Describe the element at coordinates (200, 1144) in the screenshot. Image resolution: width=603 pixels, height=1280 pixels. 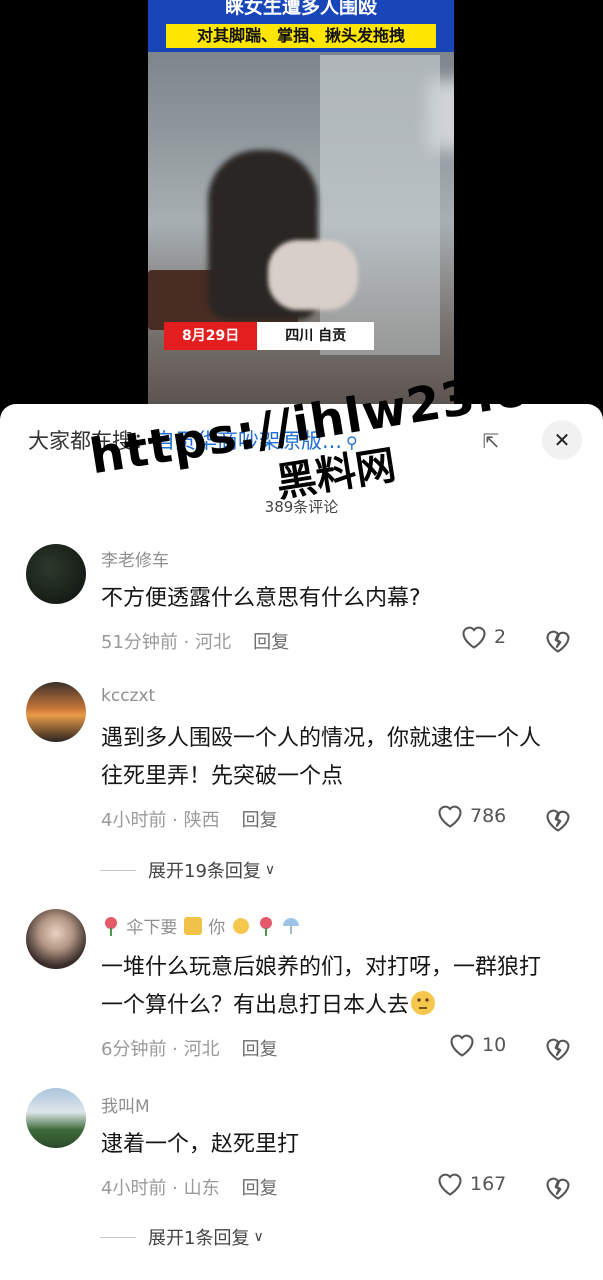
I see `comment-text: 逮着一个，赵死里打` at that location.